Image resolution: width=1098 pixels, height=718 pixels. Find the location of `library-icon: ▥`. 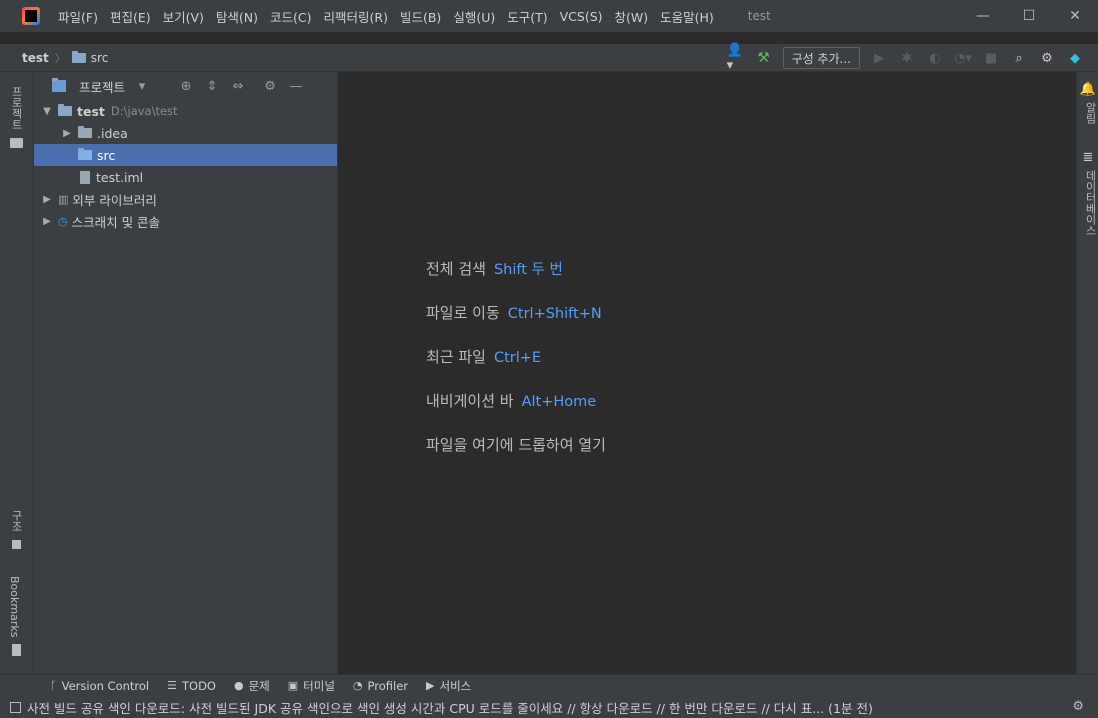

library-icon: ▥ is located at coordinates (63, 199).